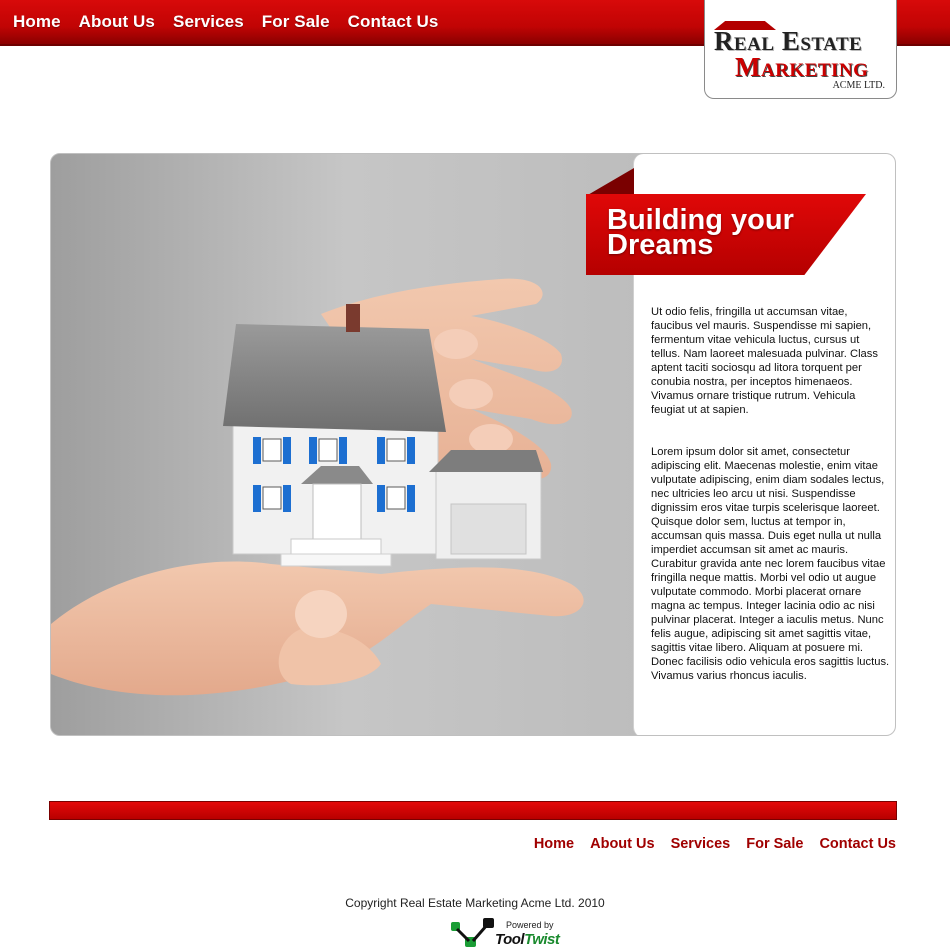 This screenshot has height=950, width=950. What do you see at coordinates (857, 844) in the screenshot?
I see `footer-contact-link: Contact Us` at bounding box center [857, 844].